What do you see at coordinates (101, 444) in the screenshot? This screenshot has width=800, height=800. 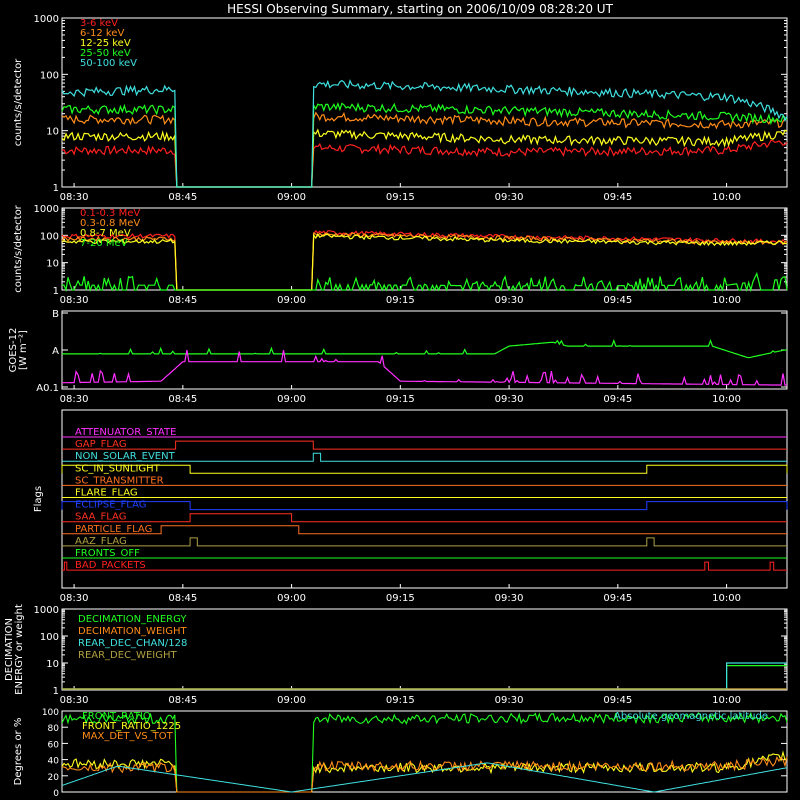 I see `flag-label: GAP_FLAG` at bounding box center [101, 444].